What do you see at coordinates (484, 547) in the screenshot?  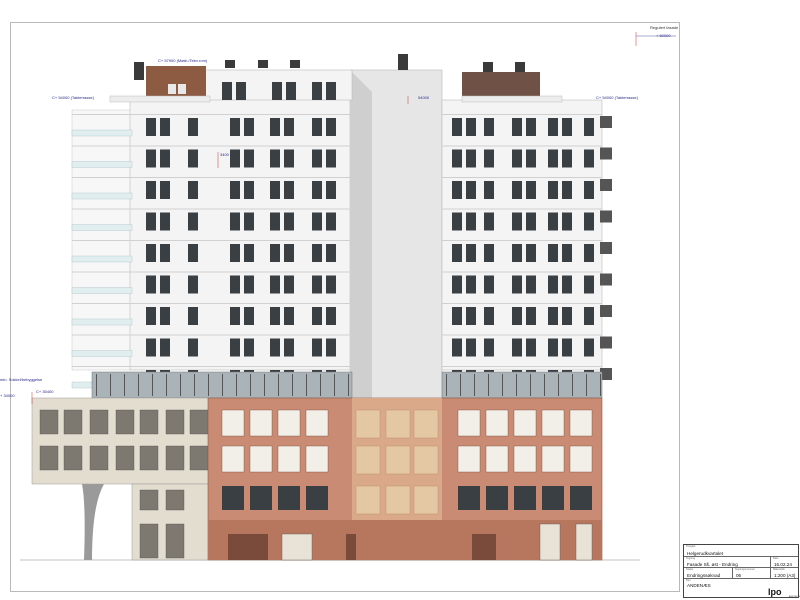 I see `service-door` at bounding box center [484, 547].